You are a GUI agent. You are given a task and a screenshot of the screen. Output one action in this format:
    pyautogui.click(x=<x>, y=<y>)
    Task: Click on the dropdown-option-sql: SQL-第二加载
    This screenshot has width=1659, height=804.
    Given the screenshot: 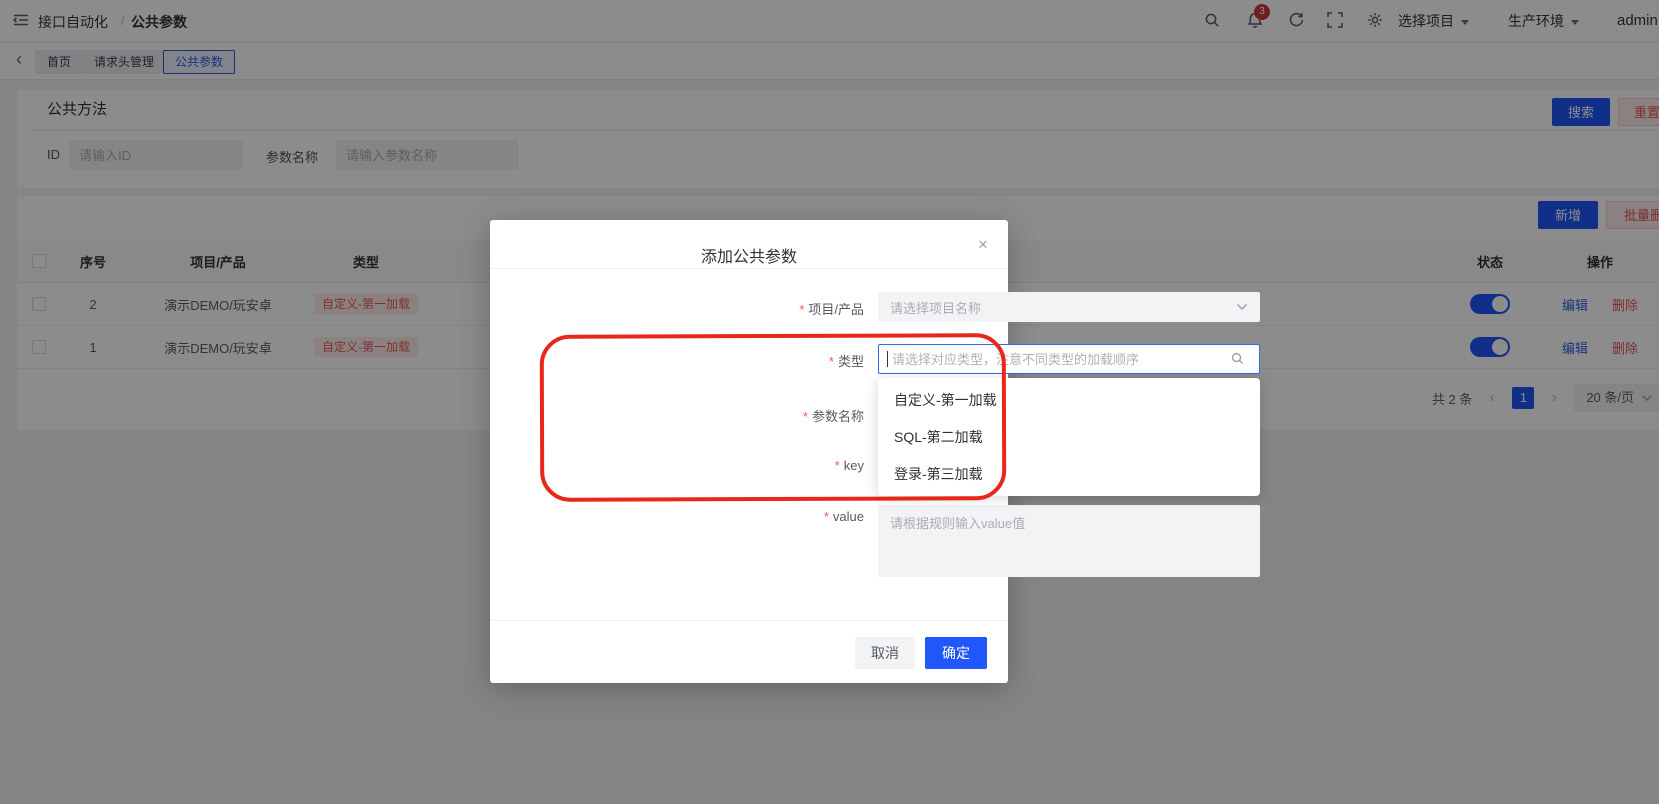 What is the action you would take?
    pyautogui.click(x=1069, y=437)
    